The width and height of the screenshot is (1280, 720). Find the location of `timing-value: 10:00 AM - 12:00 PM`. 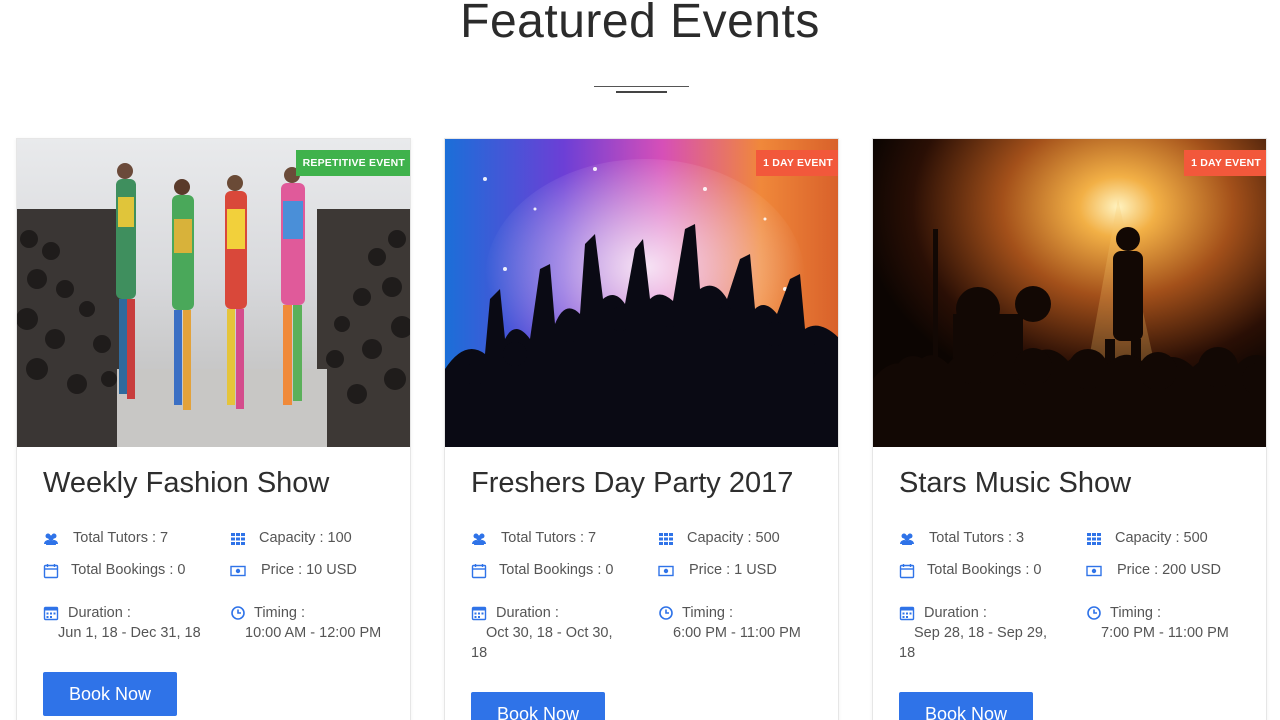

timing-value: 10:00 AM - 12:00 PM is located at coordinates (313, 633).